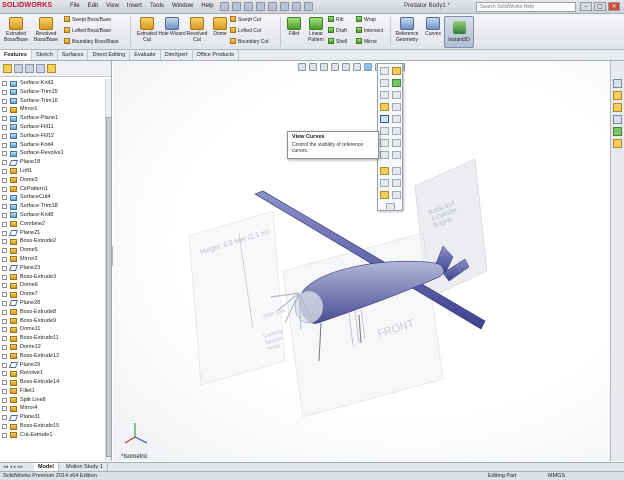 Image resolution: width=624 pixels, height=480 pixels. I want to click on select-icon, so click(284, 6).